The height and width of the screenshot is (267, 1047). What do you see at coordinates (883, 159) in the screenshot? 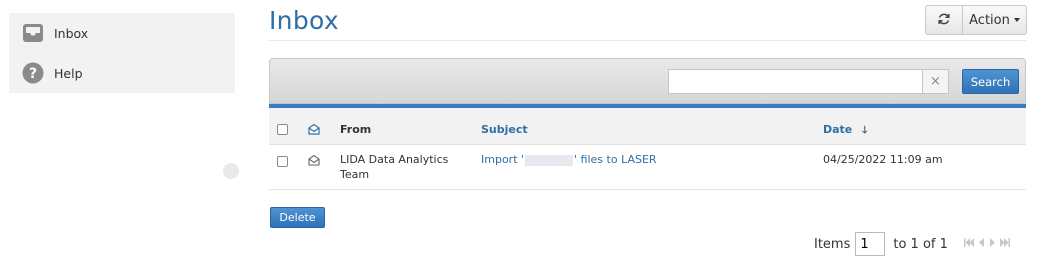
I see `message-date: 04/25/2022 11:09 am` at bounding box center [883, 159].